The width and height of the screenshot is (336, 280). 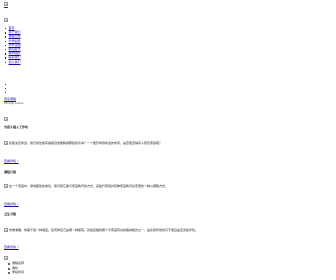 I want to click on section-heading: 卫生习惯, so click(x=10, y=214).